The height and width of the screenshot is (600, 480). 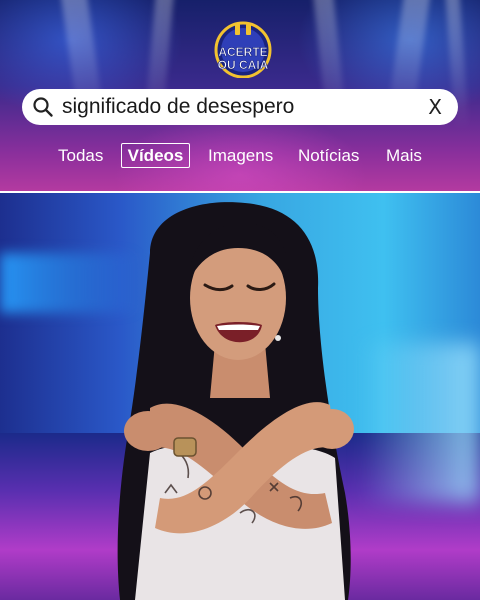 I want to click on wristwatch, so click(x=185, y=447).